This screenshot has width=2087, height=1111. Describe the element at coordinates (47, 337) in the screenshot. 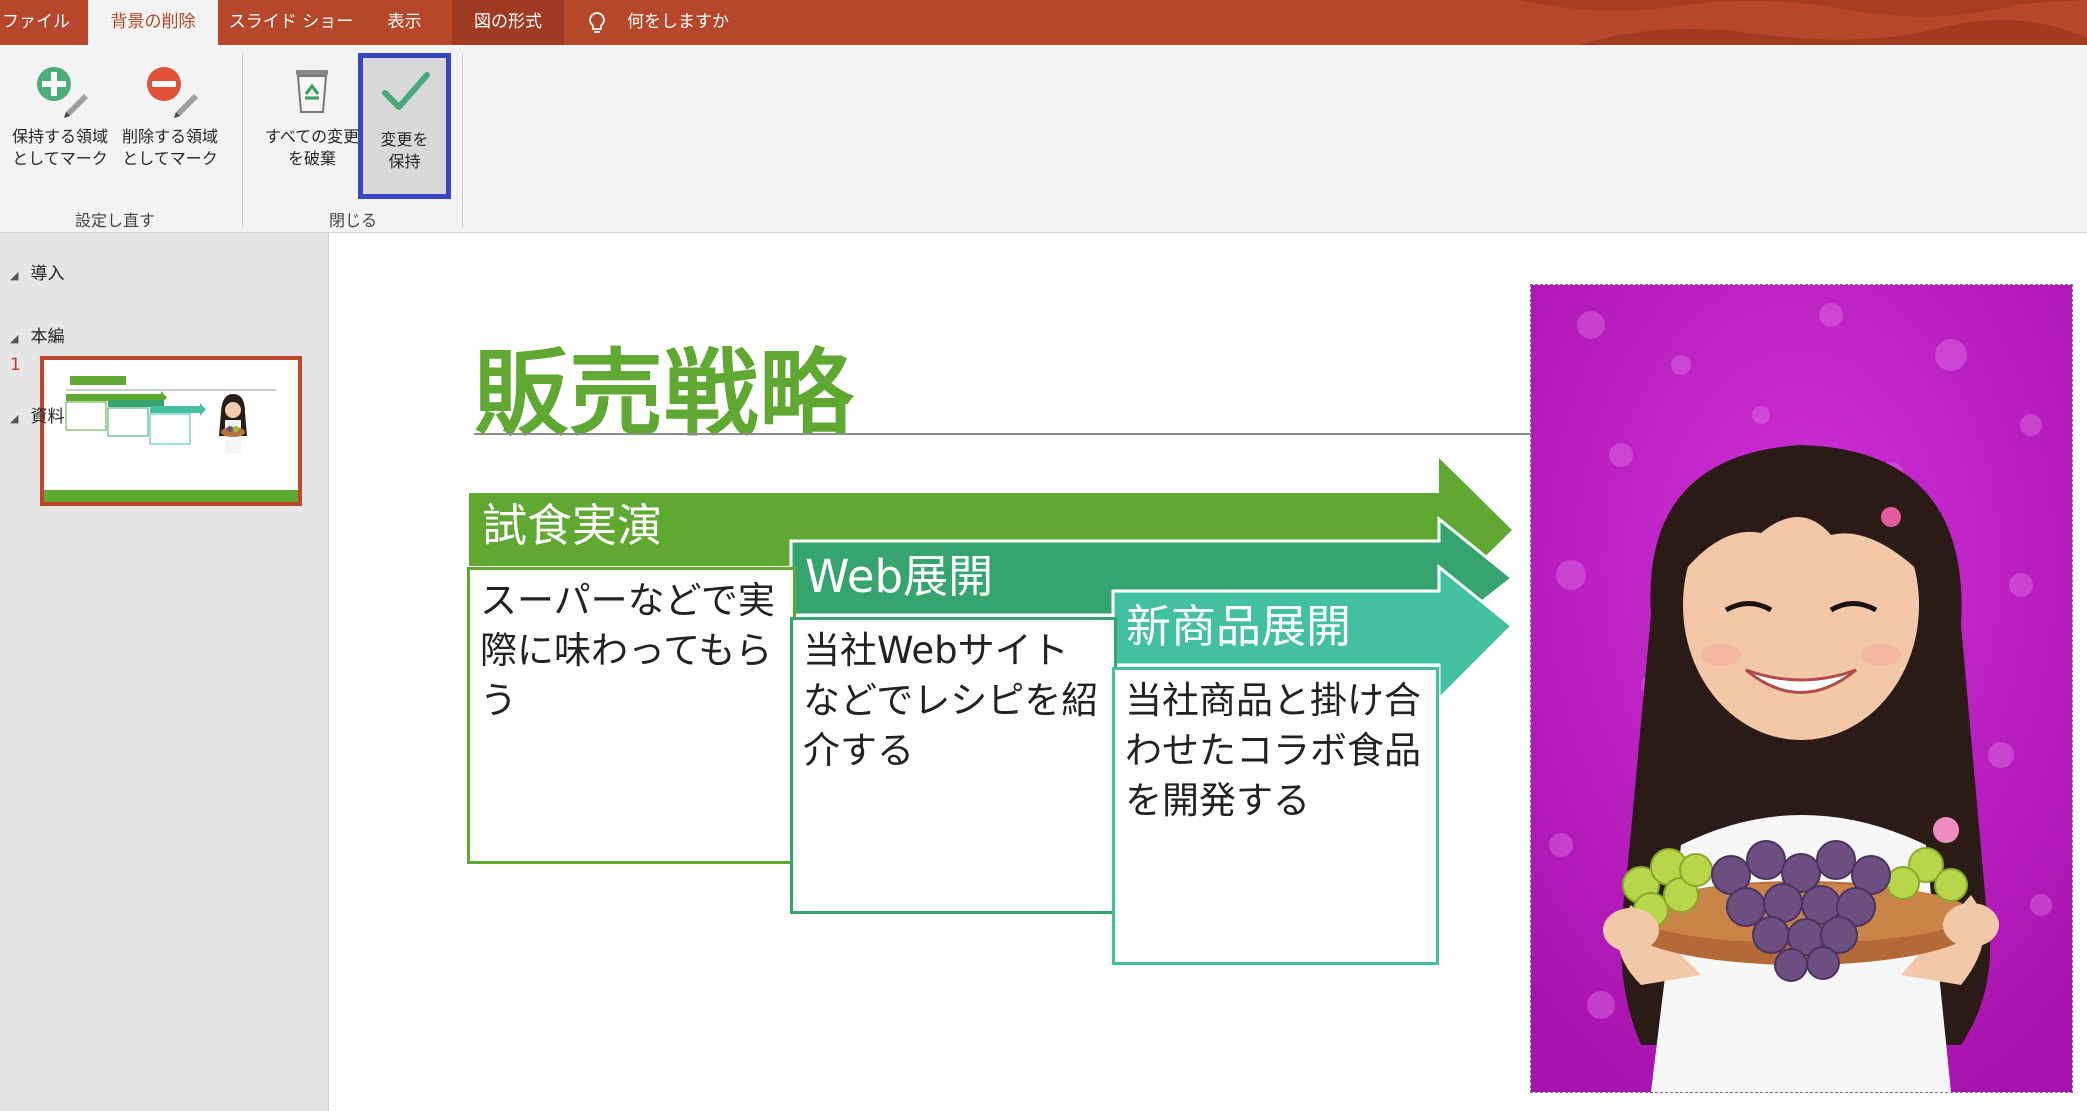

I see `section-main-label: 本編` at that location.